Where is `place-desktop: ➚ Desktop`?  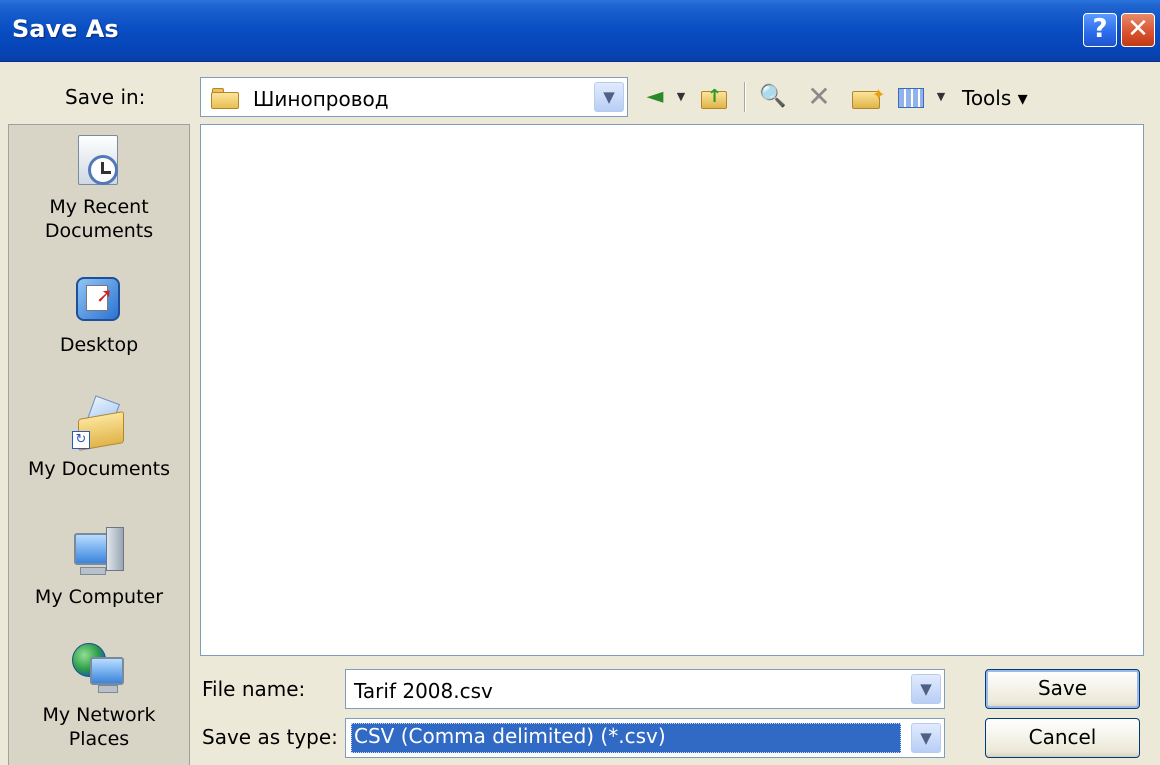
place-desktop: ➚ Desktop is located at coordinates (99, 315).